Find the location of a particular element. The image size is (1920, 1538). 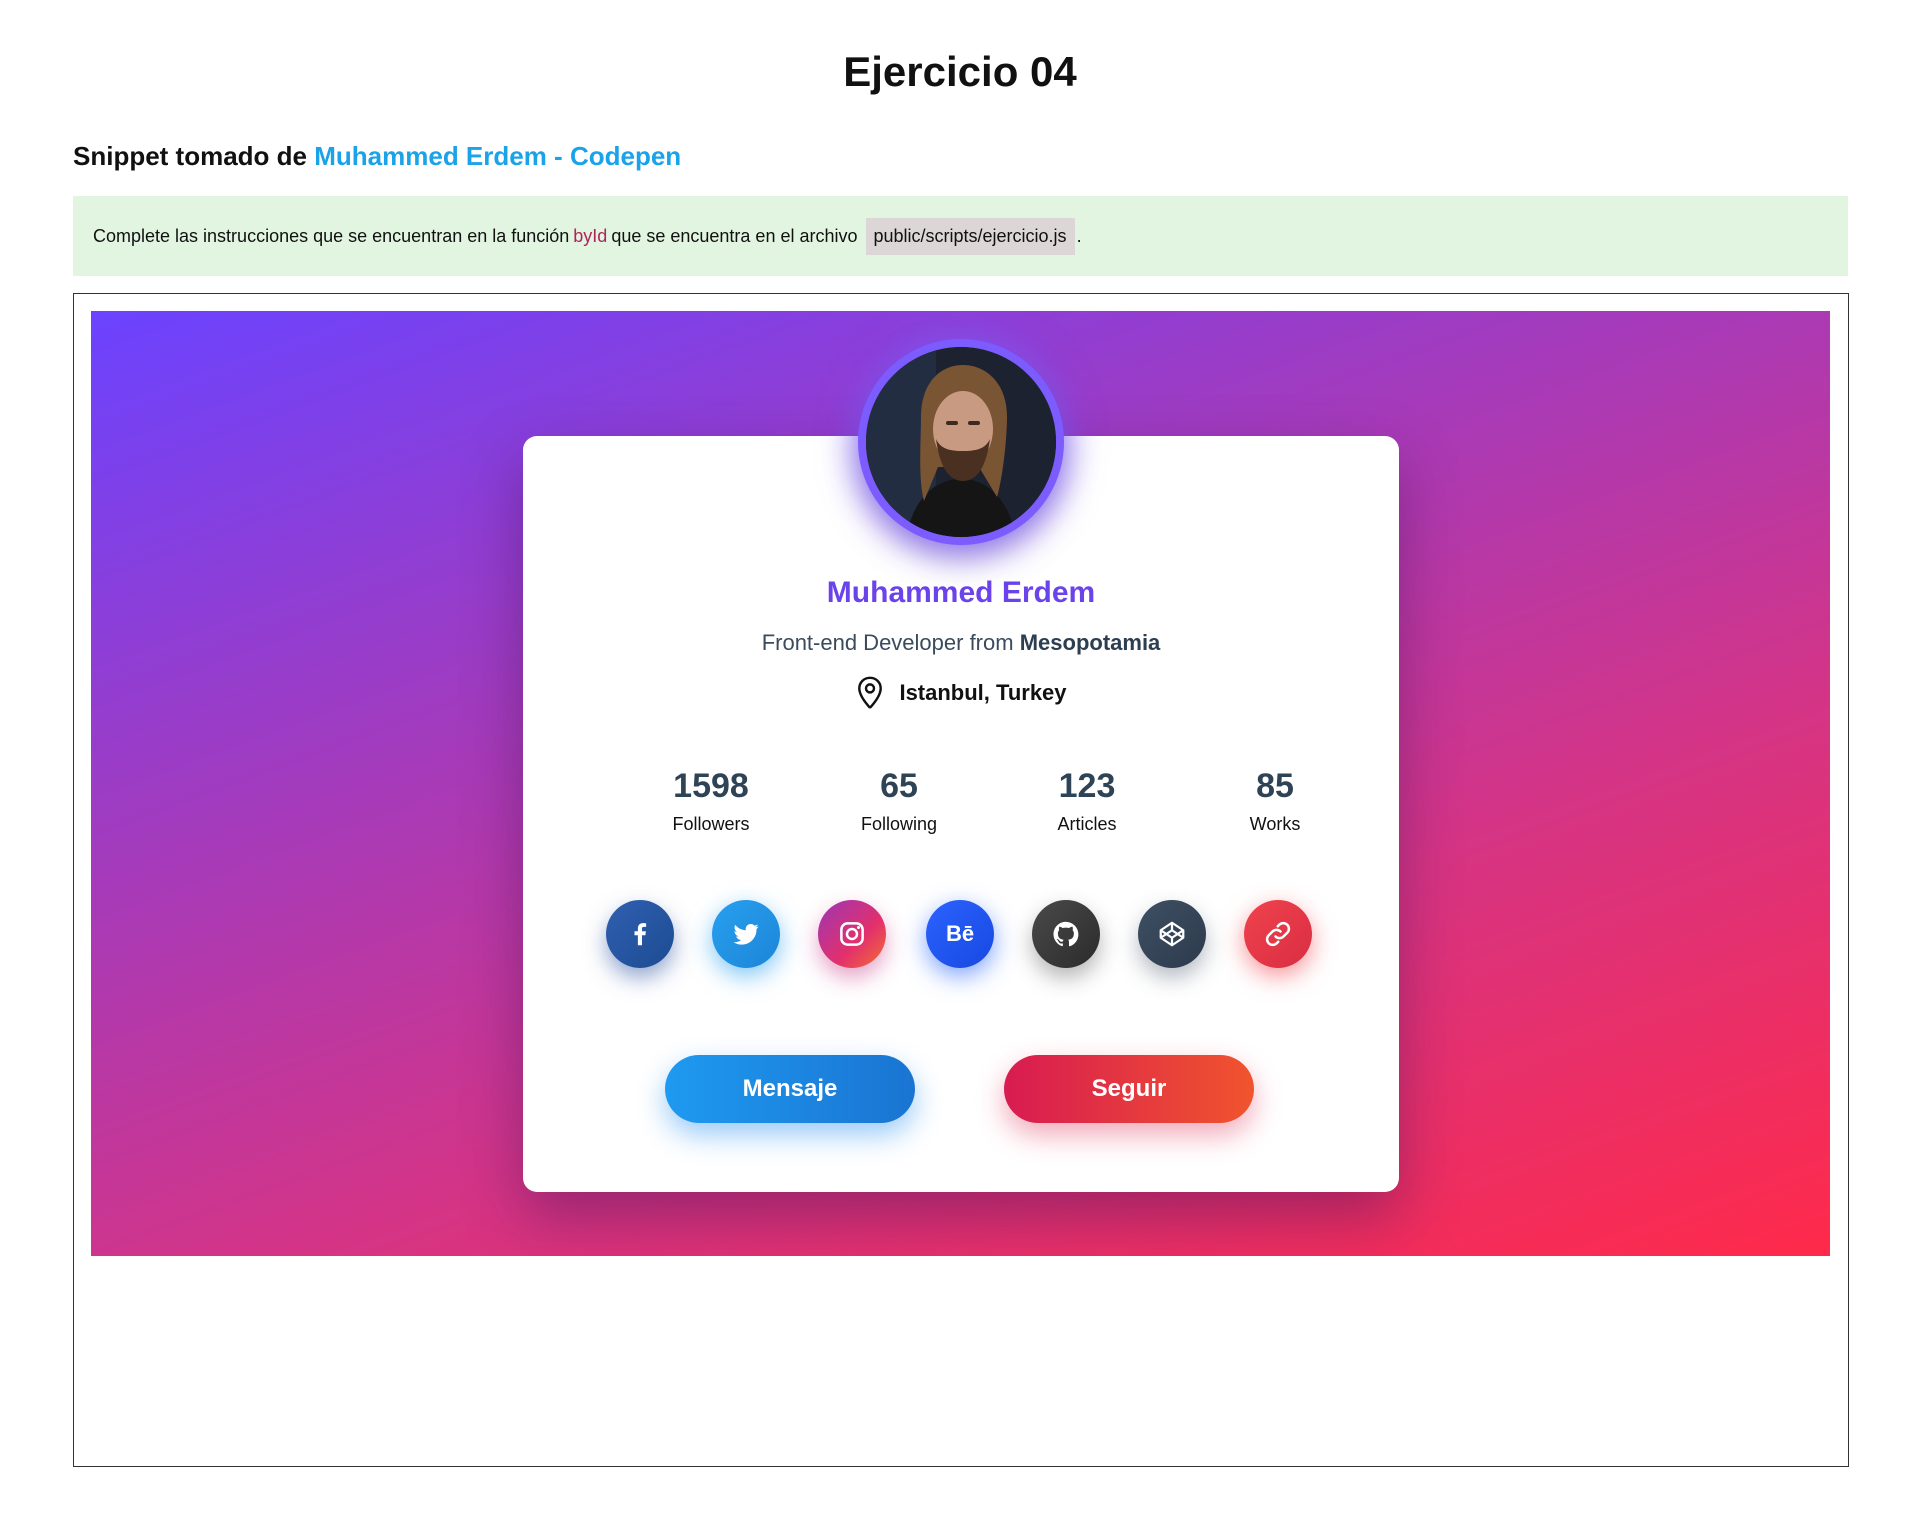

codepen-link-social is located at coordinates (1172, 934).